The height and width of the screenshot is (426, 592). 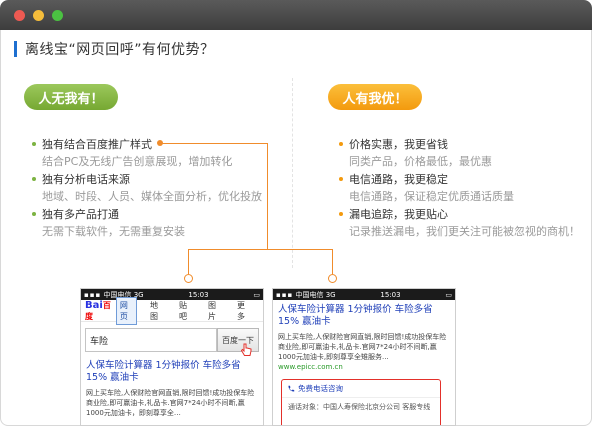 What do you see at coordinates (151, 340) in the screenshot?
I see `search-input: 车险` at bounding box center [151, 340].